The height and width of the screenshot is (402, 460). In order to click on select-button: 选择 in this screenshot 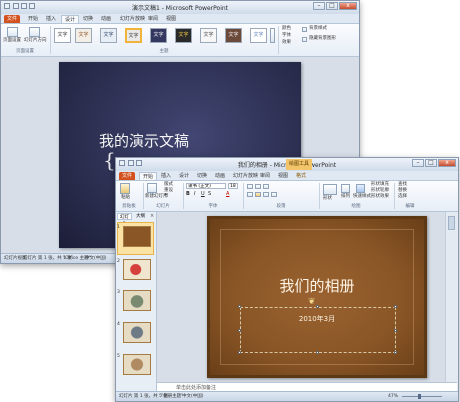, I will do `click(402, 197)`.